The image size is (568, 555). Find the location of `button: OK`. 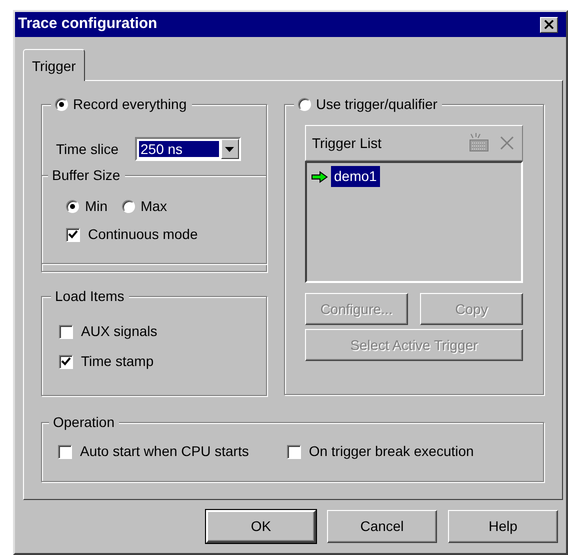

button: OK is located at coordinates (261, 526).